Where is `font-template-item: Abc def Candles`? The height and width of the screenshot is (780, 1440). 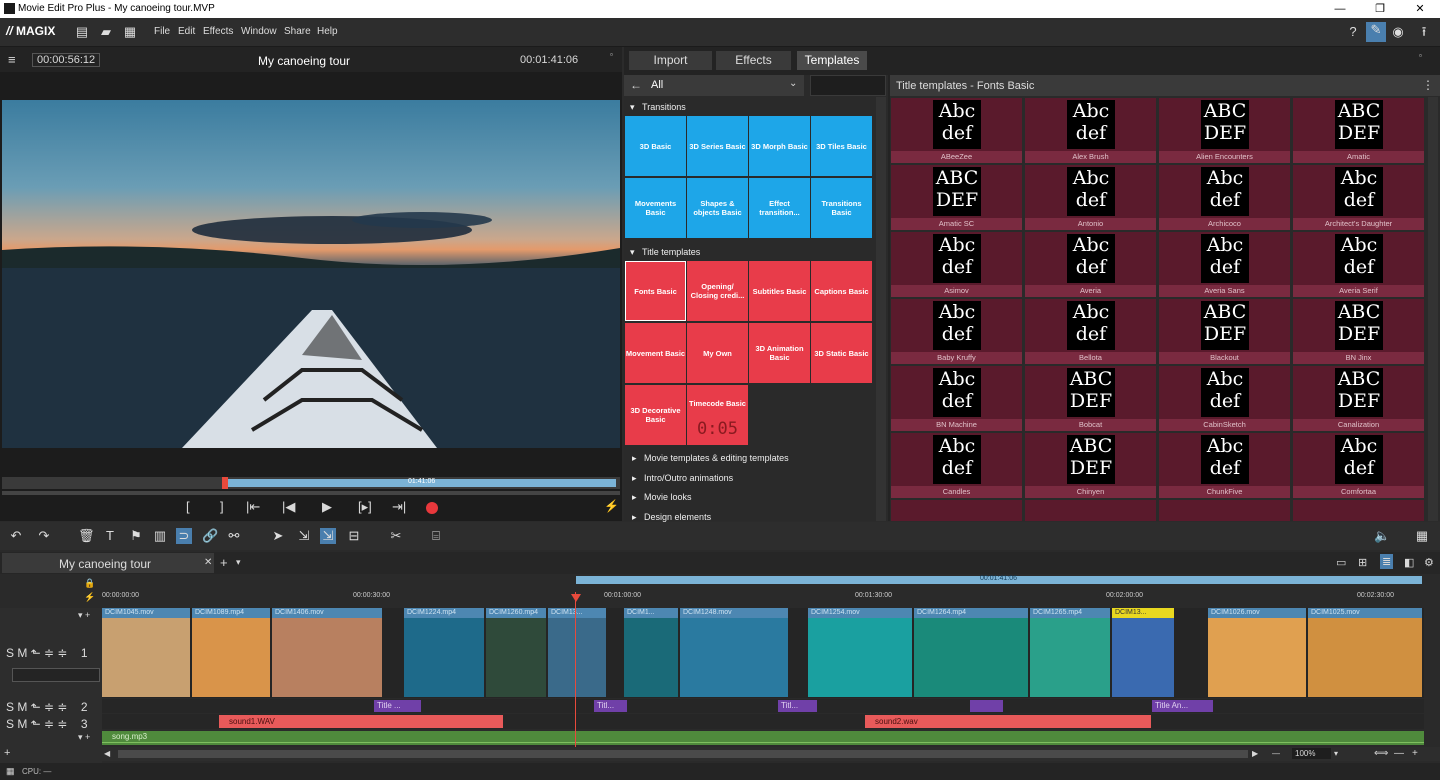 font-template-item: Abc def Candles is located at coordinates (956, 465).